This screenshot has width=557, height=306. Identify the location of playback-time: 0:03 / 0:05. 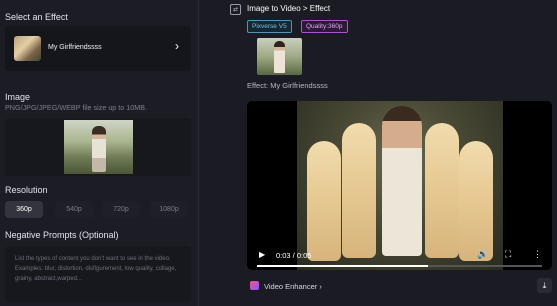
(294, 255).